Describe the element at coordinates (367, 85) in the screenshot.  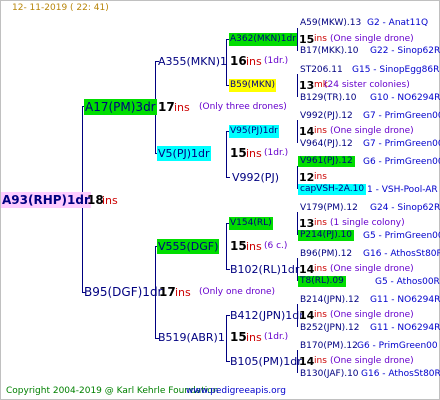
I see `gen3-note: (24 sister colonies)` at that location.